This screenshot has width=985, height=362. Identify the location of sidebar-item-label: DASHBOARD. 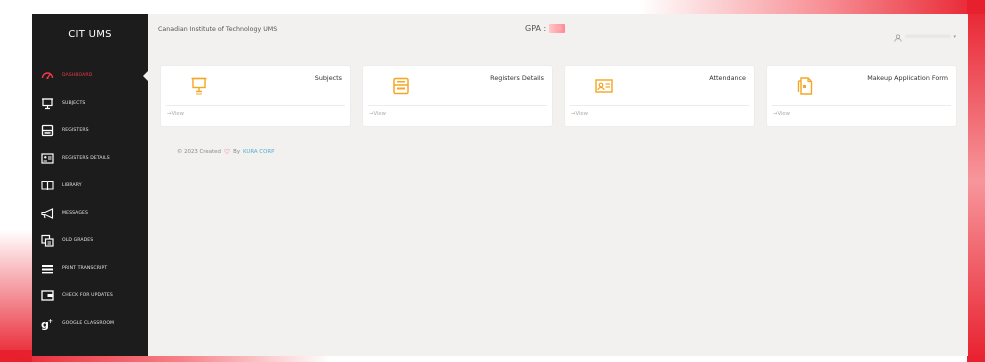
(77, 76).